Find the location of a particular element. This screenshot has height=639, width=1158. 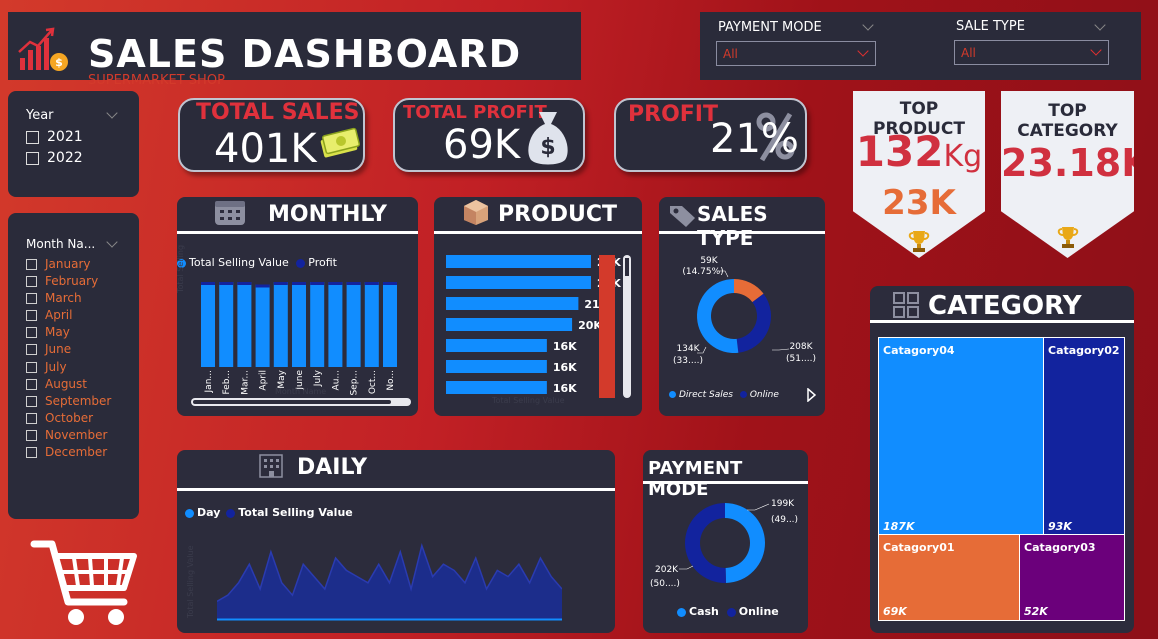

month-option: November is located at coordinates (68, 436).